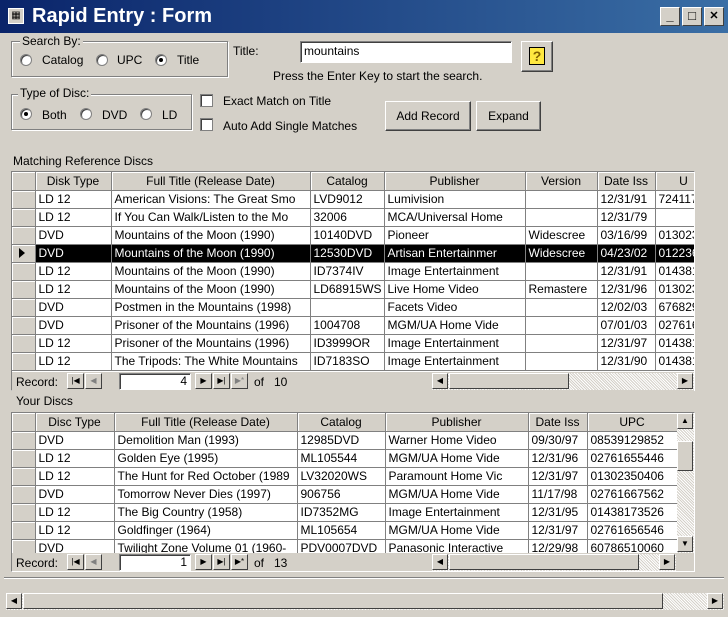  What do you see at coordinates (561, 253) in the screenshot?
I see `cell-version: Widescree` at bounding box center [561, 253].